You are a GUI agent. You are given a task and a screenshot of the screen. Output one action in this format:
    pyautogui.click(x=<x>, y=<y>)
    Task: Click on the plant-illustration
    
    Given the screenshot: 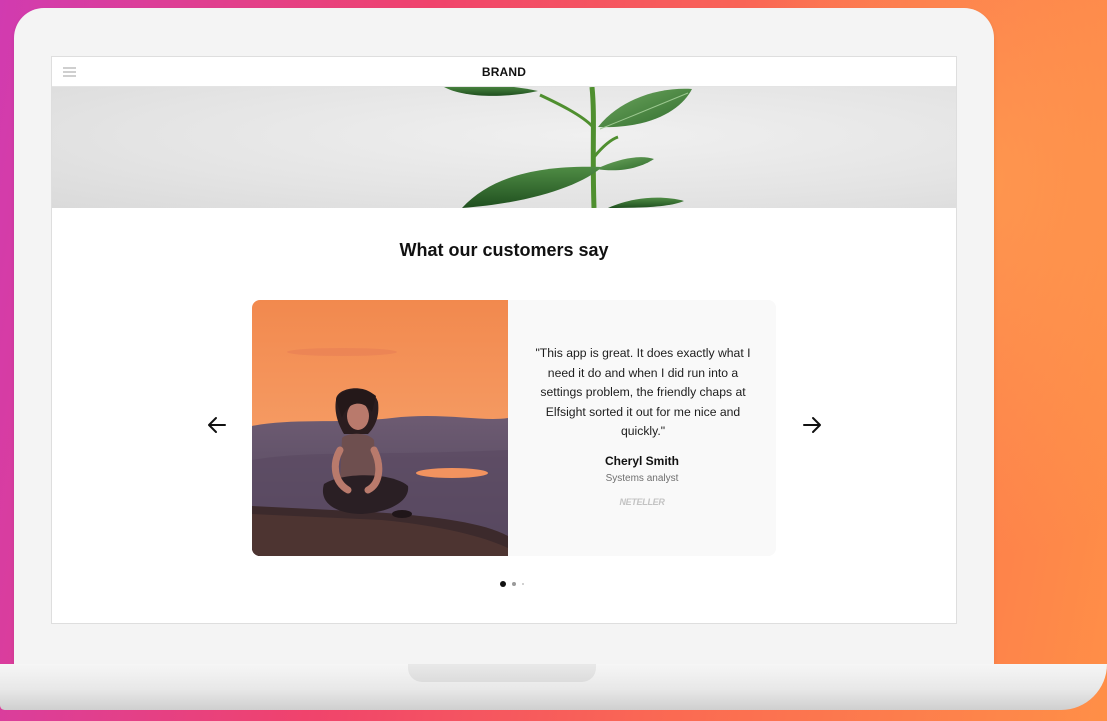 What is the action you would take?
    pyautogui.click(x=568, y=147)
    